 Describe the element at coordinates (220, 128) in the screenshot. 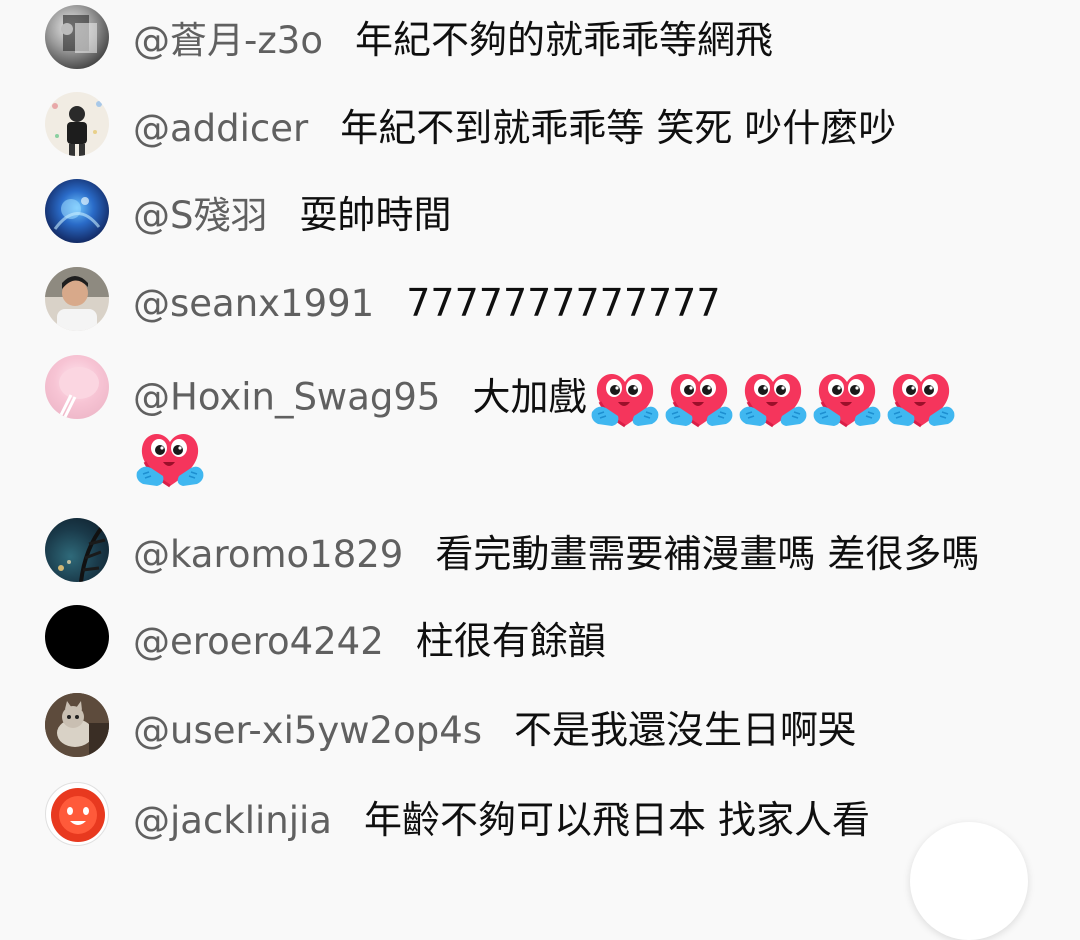

I see `comment-username: @addicer` at that location.